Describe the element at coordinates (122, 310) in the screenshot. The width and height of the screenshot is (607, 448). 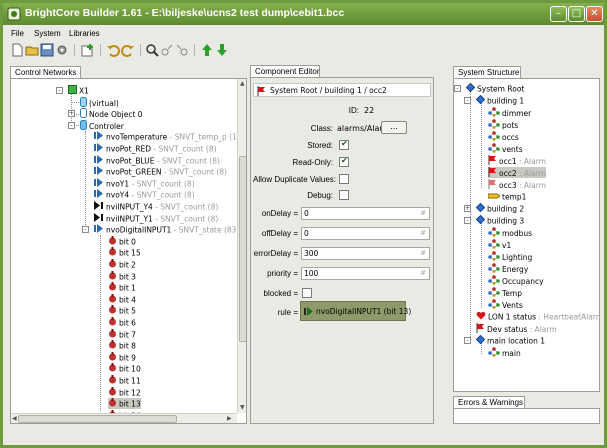
I see `tree-item: bit 5` at that location.